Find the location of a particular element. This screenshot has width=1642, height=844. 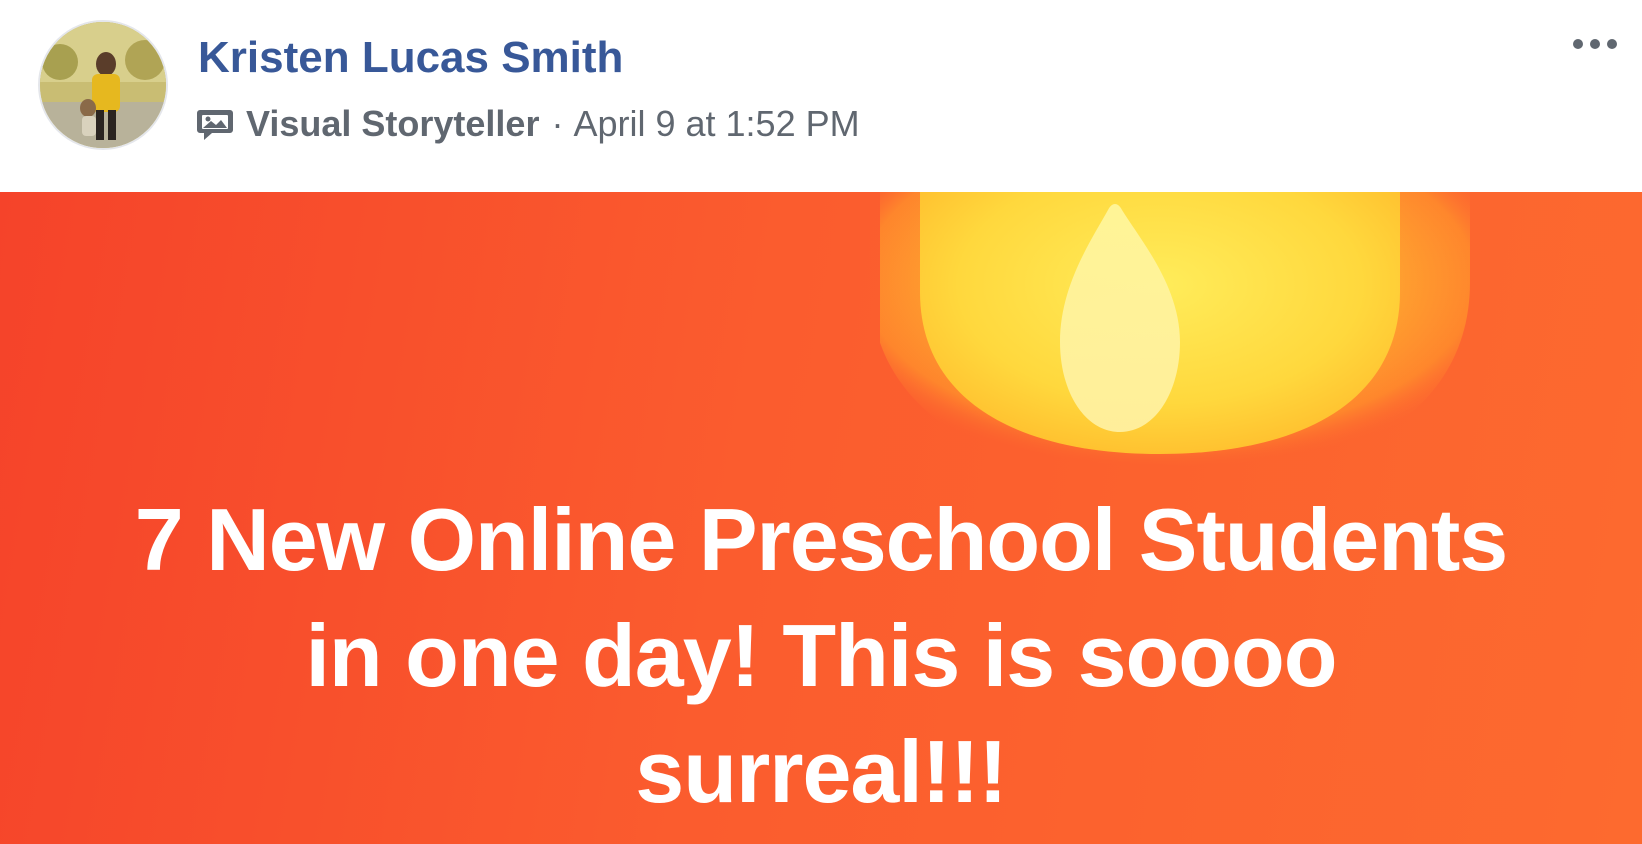

post-timestamp: April 9 at 1:52 PM is located at coordinates (716, 124).